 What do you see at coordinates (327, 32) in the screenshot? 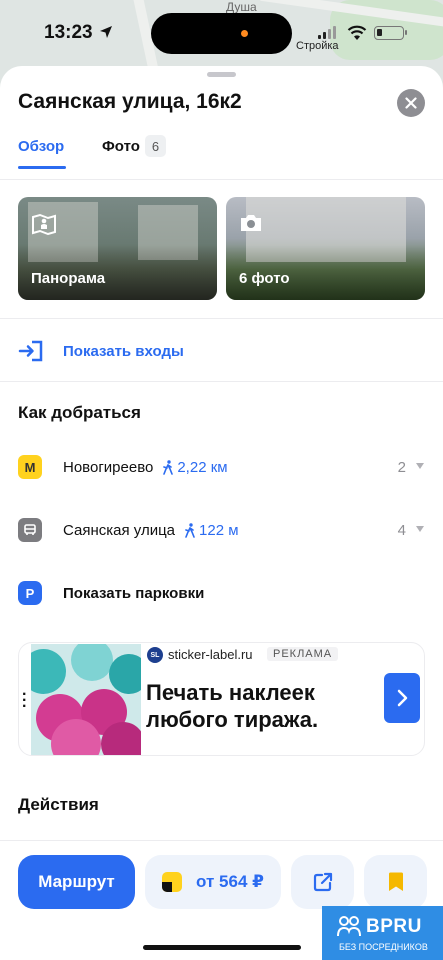
I see `cellular-signal-icon` at bounding box center [327, 32].